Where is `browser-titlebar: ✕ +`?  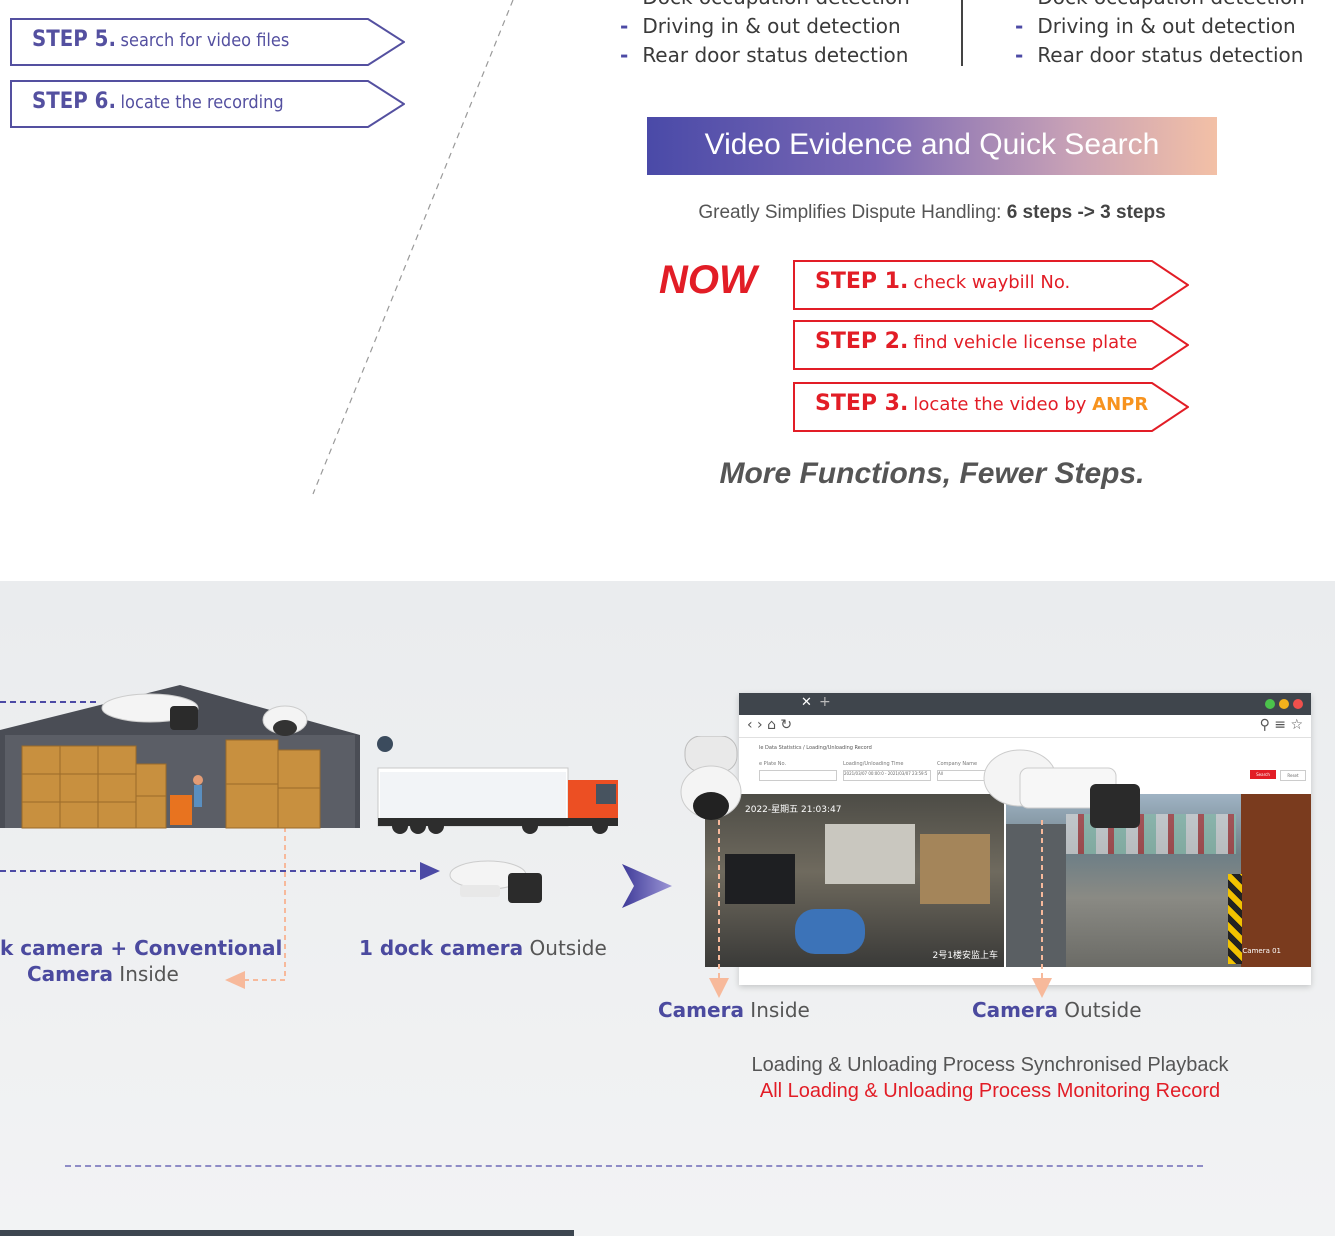
browser-titlebar: ✕ + is located at coordinates (1025, 704).